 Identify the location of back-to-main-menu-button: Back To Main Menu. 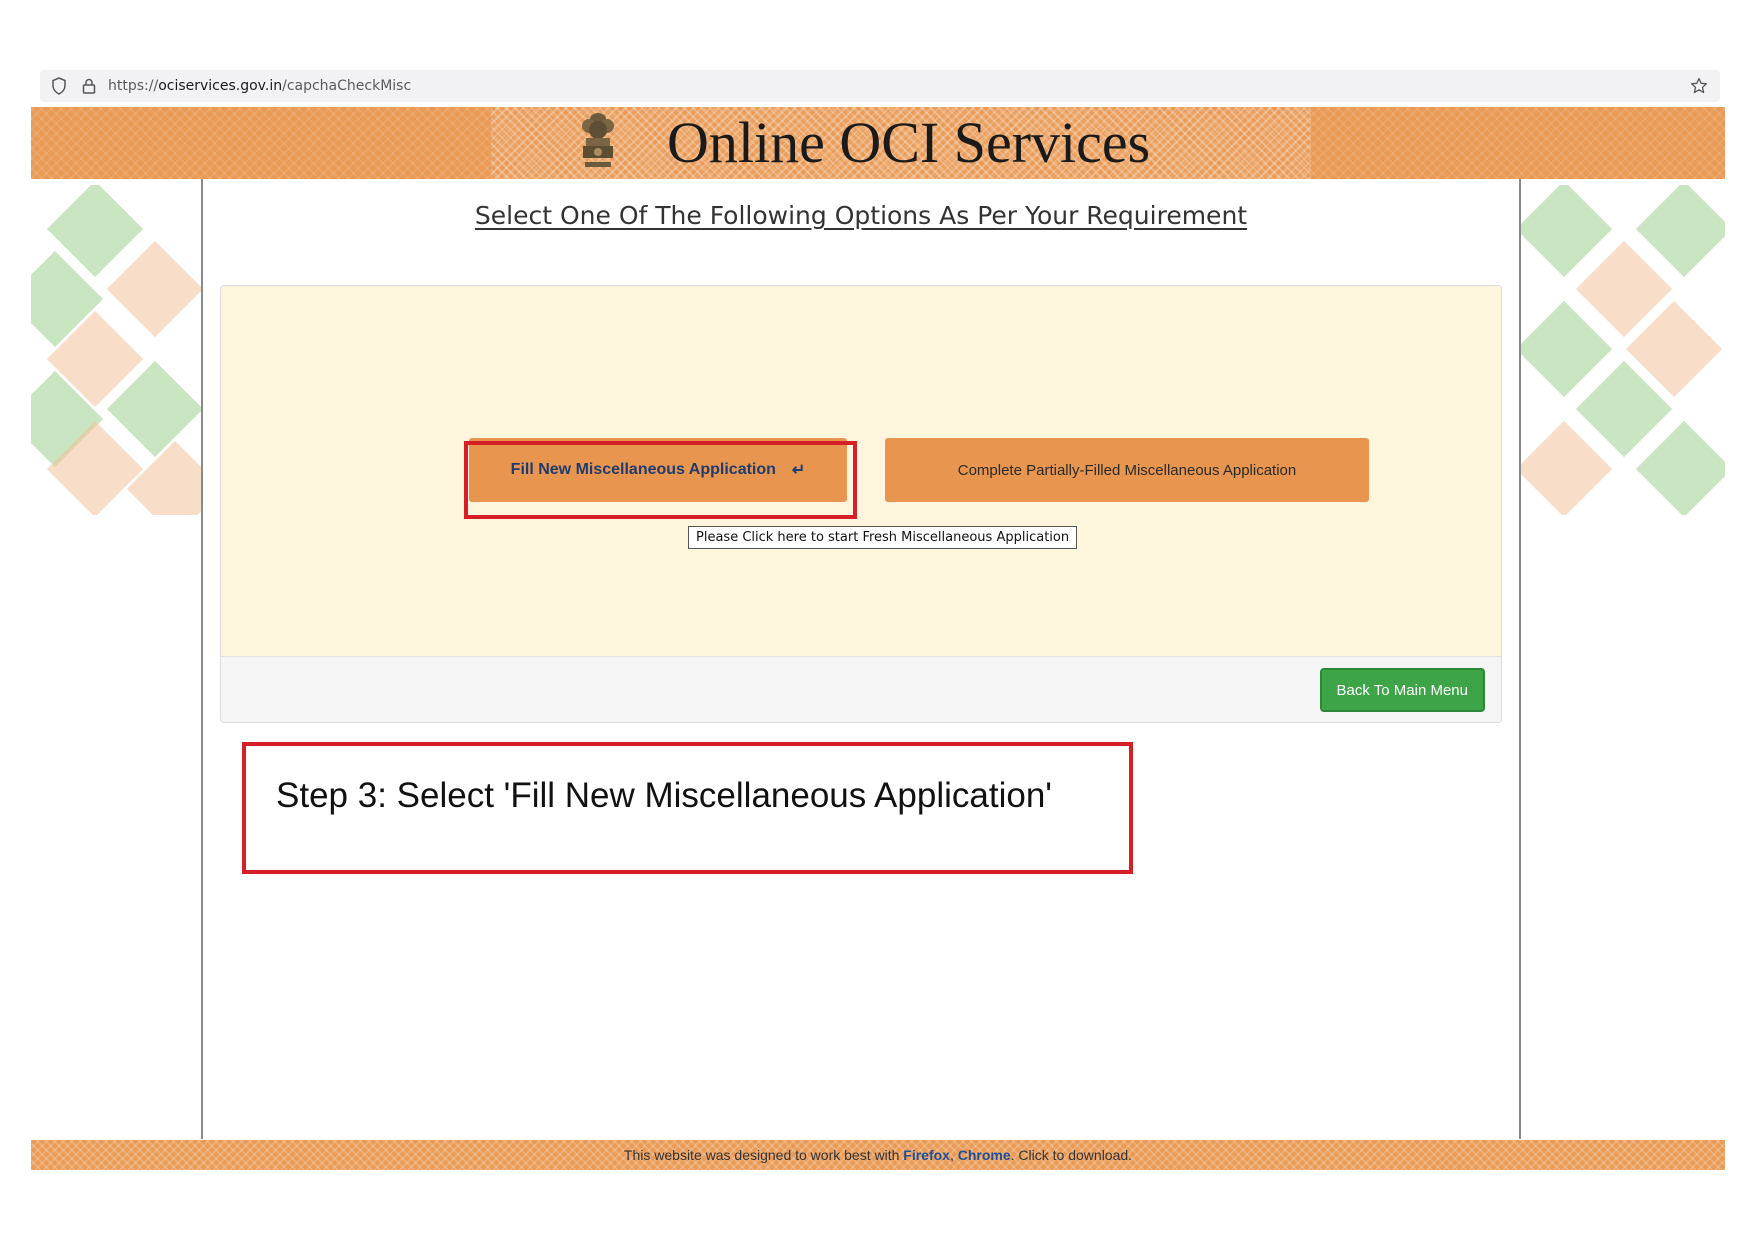
(1402, 690).